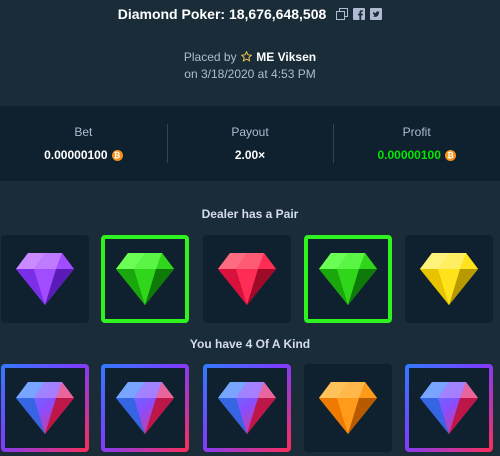 The image size is (500, 456). I want to click on dealer-hand-title: Dealer has a Pair, so click(250, 214).